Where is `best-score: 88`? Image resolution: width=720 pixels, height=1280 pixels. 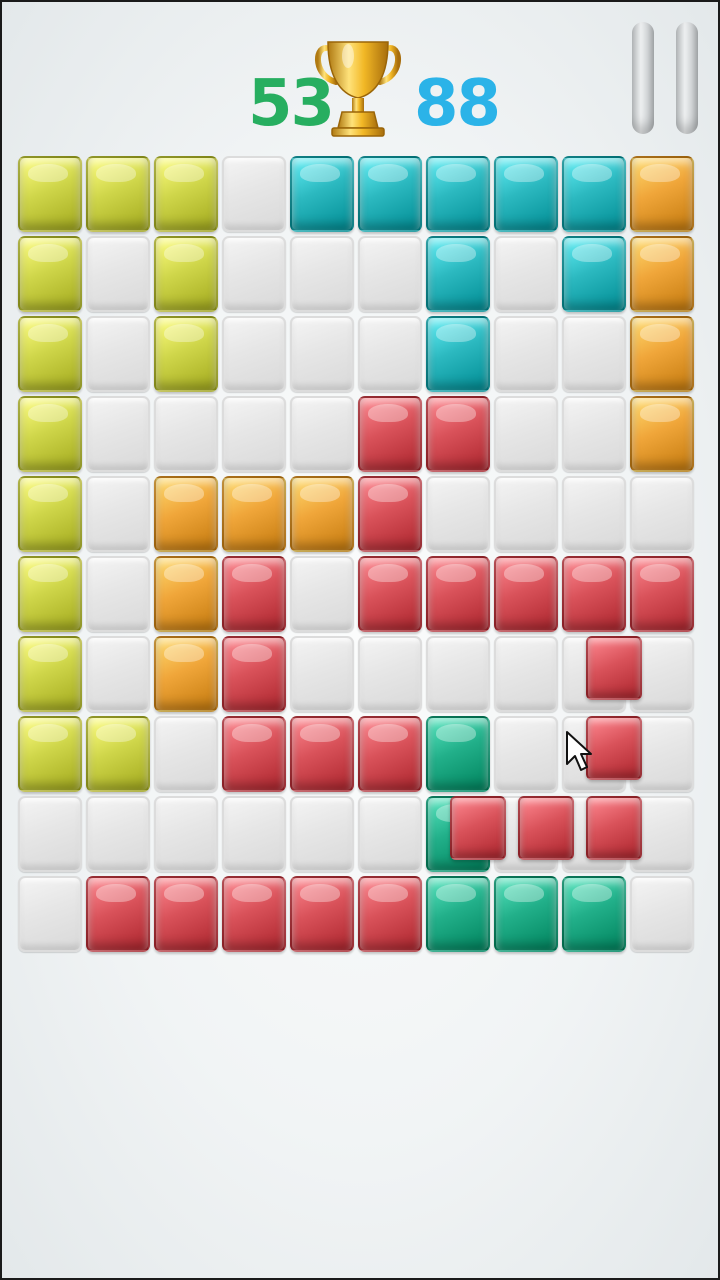
best-score: 88 is located at coordinates (457, 104).